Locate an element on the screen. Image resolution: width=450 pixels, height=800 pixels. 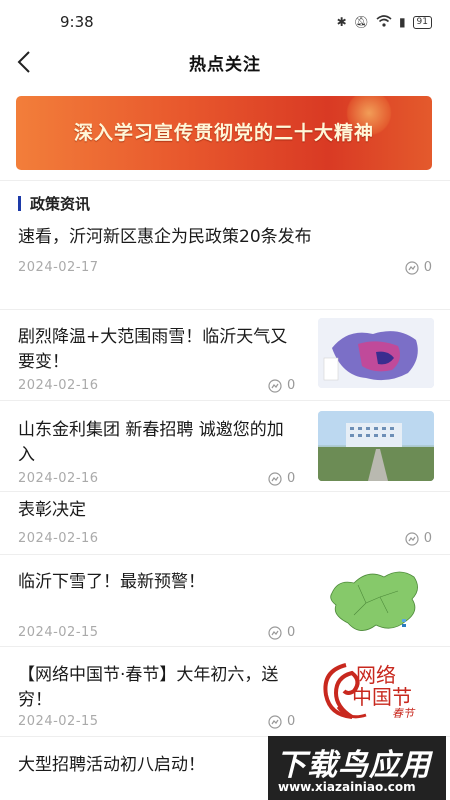
status-bar: 9:38 ✱ 🔕︎ ▮ 91 is located at coordinates (225, 22).